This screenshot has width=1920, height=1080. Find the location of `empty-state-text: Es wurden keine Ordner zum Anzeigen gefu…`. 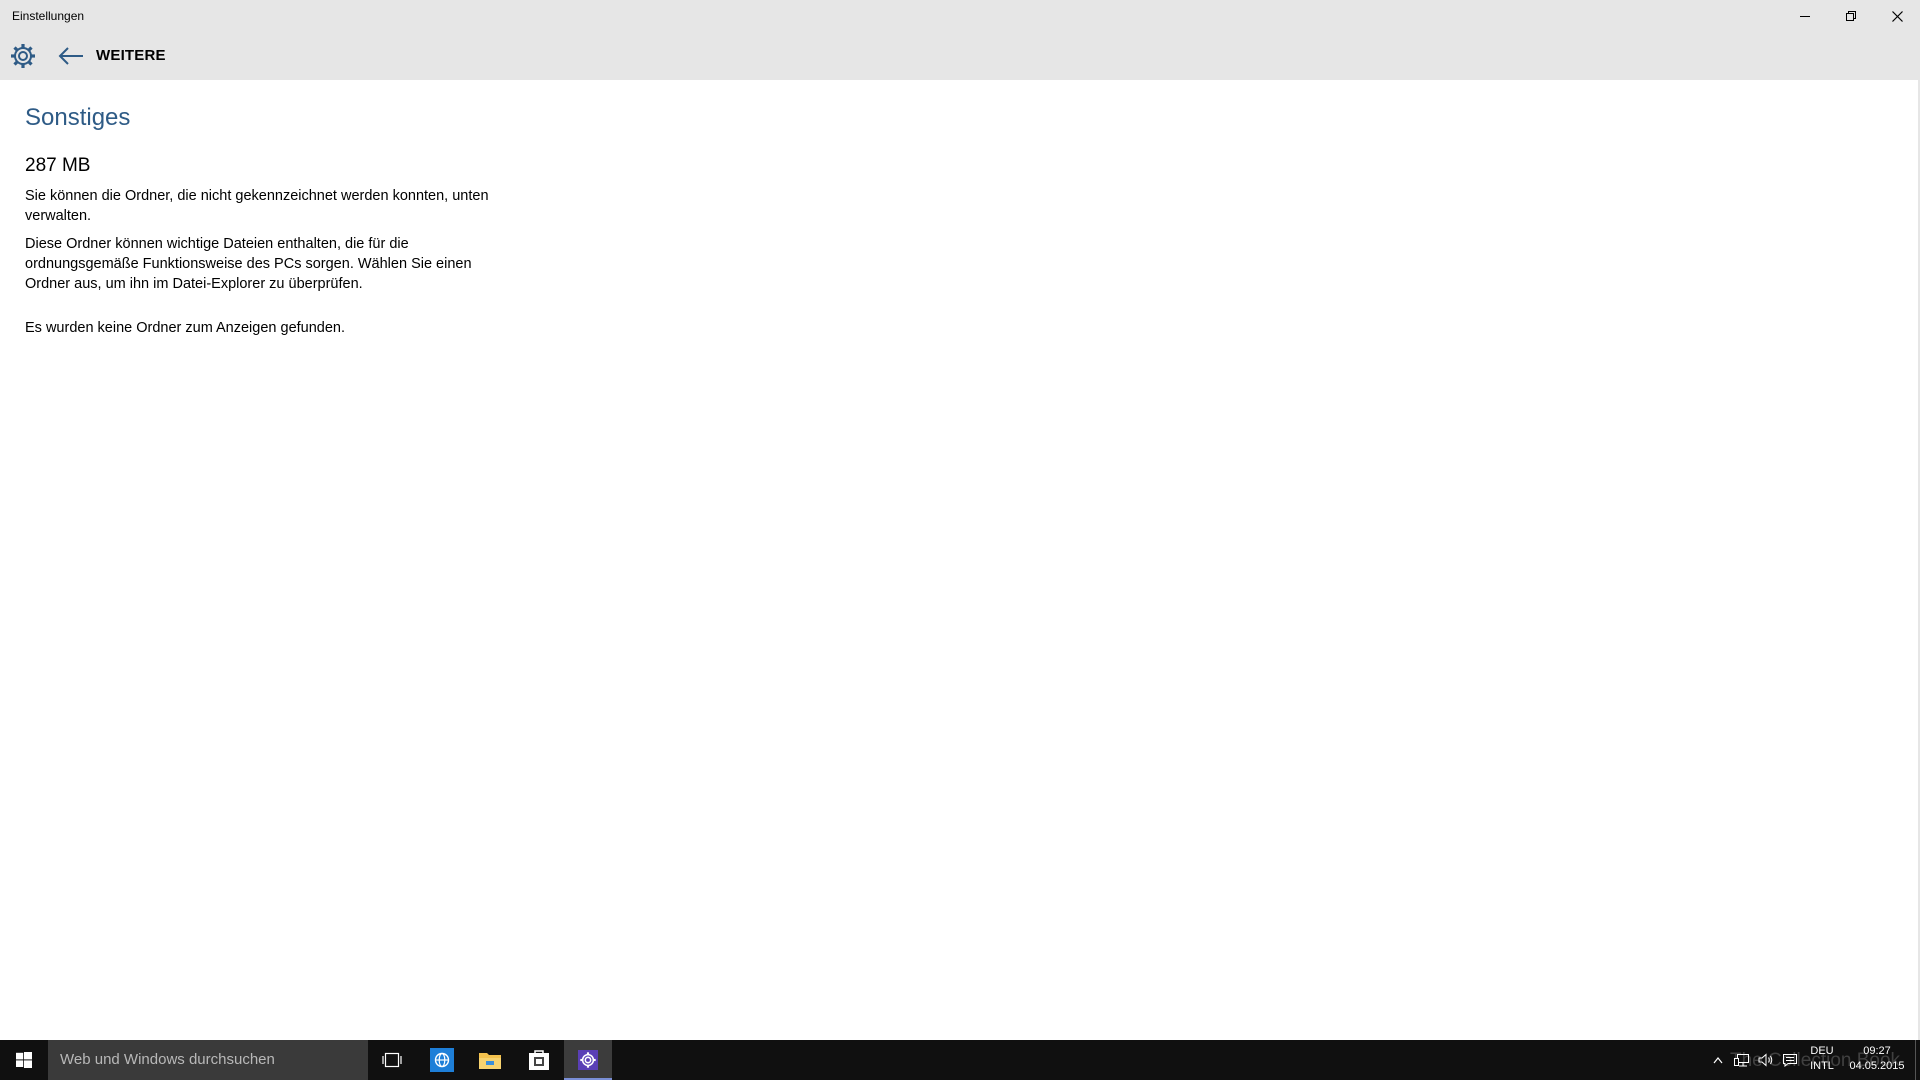

empty-state-text: Es wurden keine Ordner zum Anzeigen gefu… is located at coordinates (185, 328).